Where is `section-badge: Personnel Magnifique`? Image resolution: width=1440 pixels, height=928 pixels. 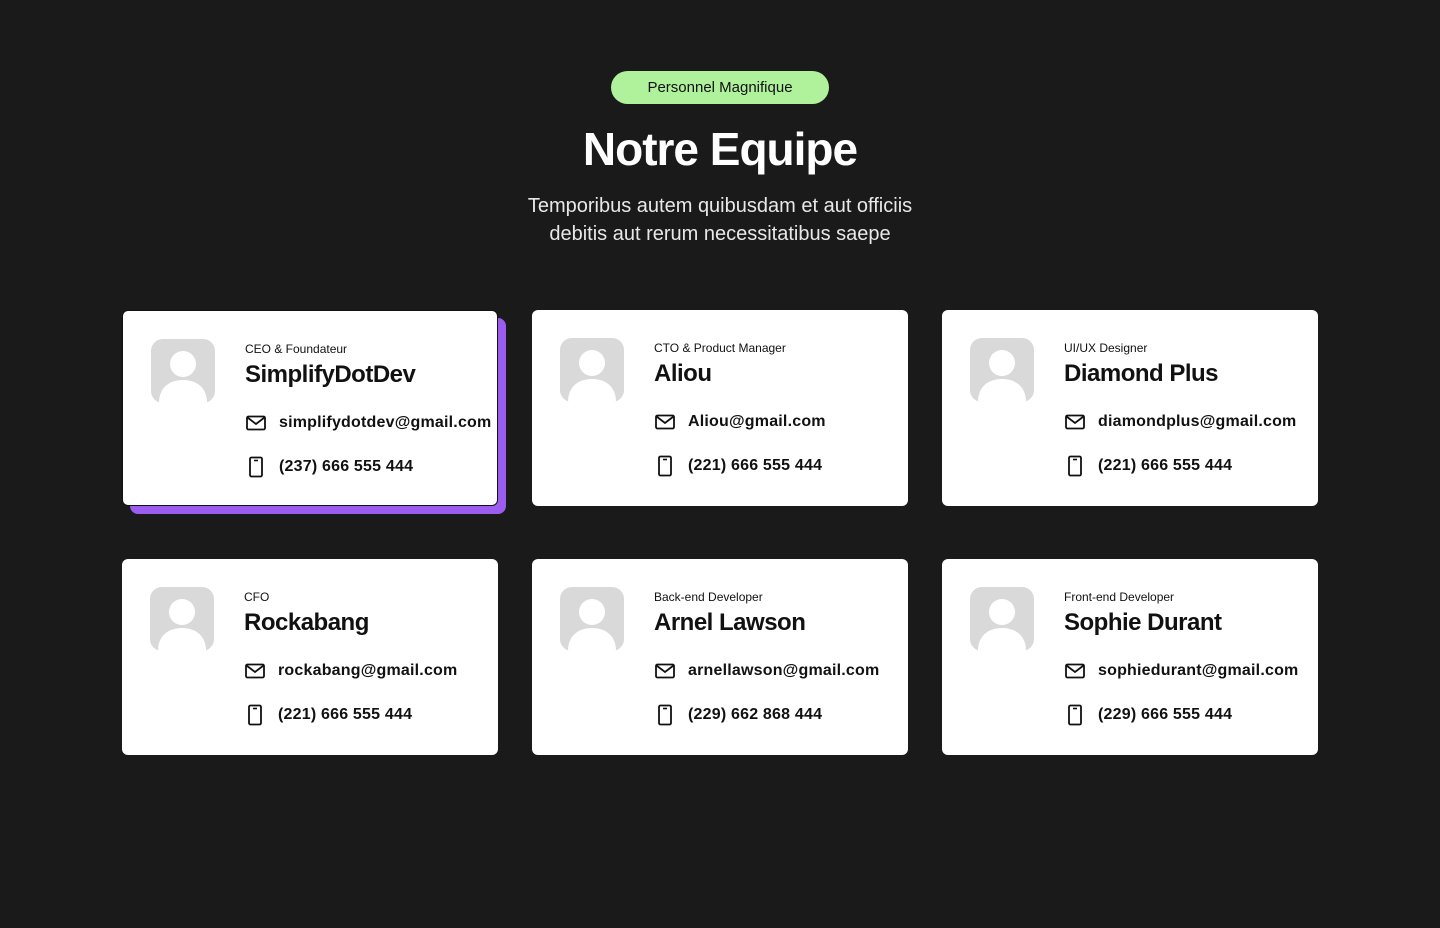
section-badge: Personnel Magnifique is located at coordinates (720, 87).